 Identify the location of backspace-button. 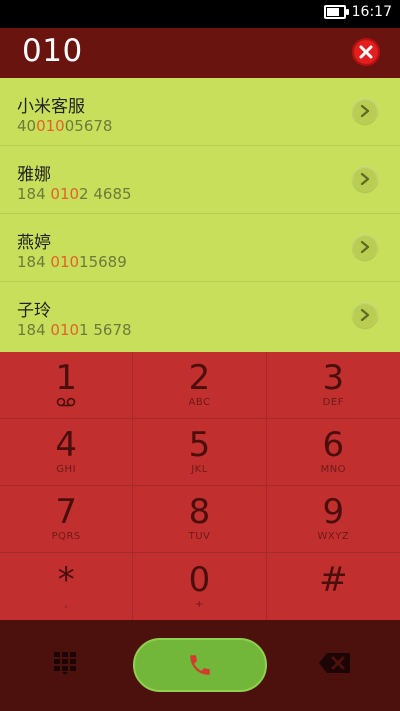
(335, 663).